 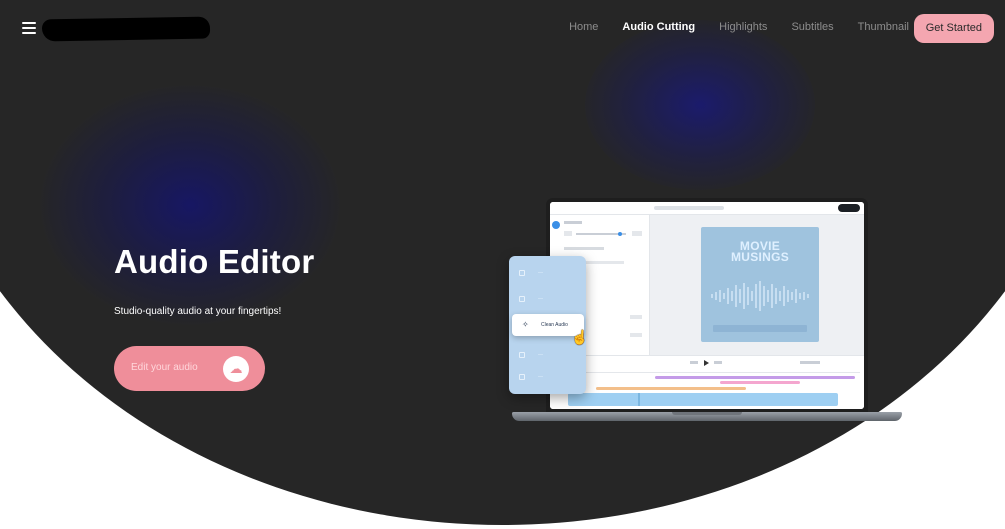 I want to click on pointer-hand-icon: ☝, so click(x=580, y=337).